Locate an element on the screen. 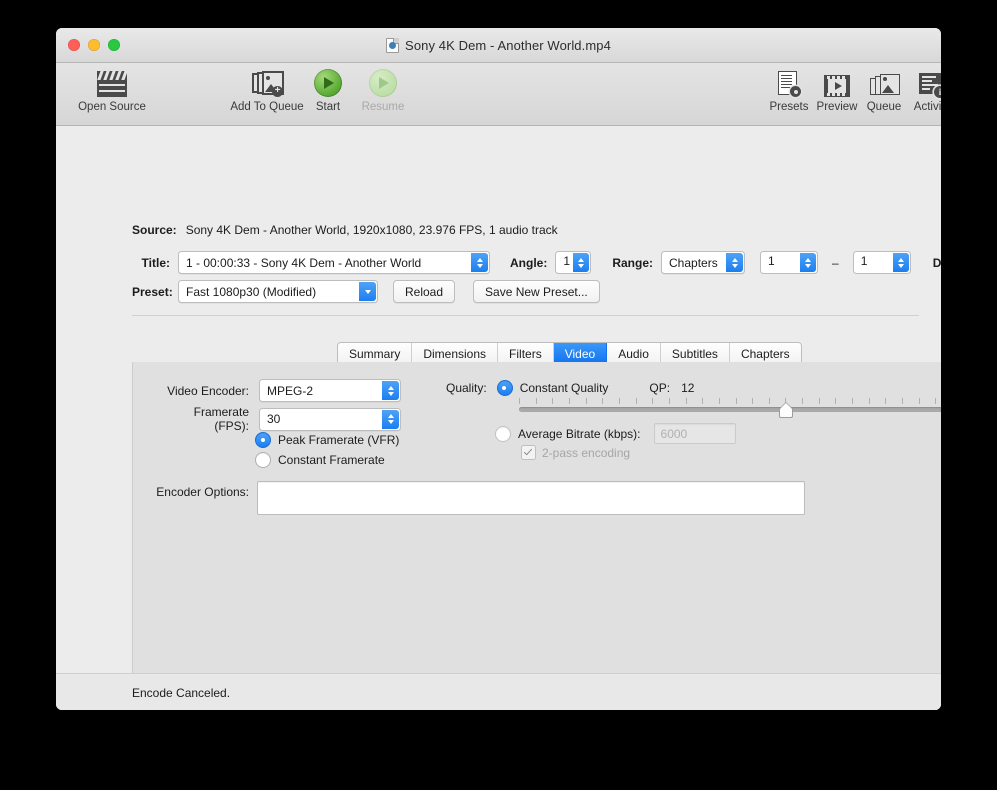 The height and width of the screenshot is (790, 997). play-icon is located at coordinates (328, 83).